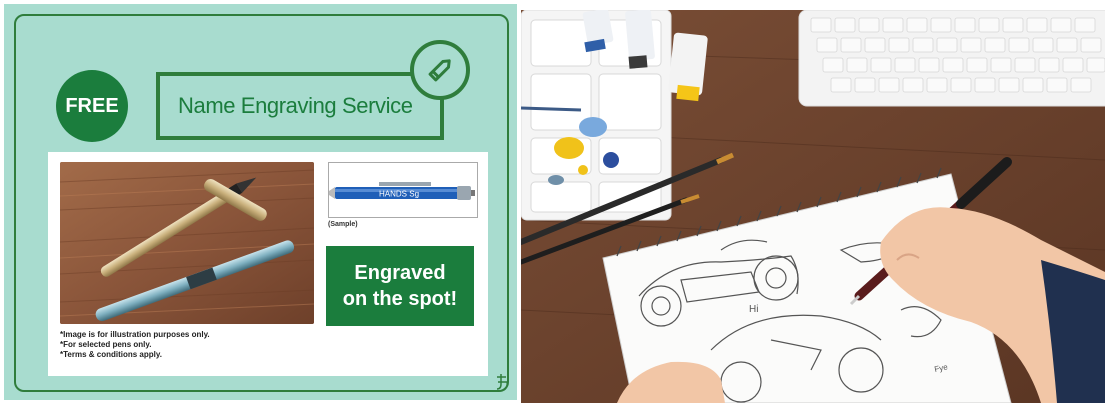 The image size is (1105, 403). I want to click on note-item: *Terms & conditions apply., so click(111, 354).